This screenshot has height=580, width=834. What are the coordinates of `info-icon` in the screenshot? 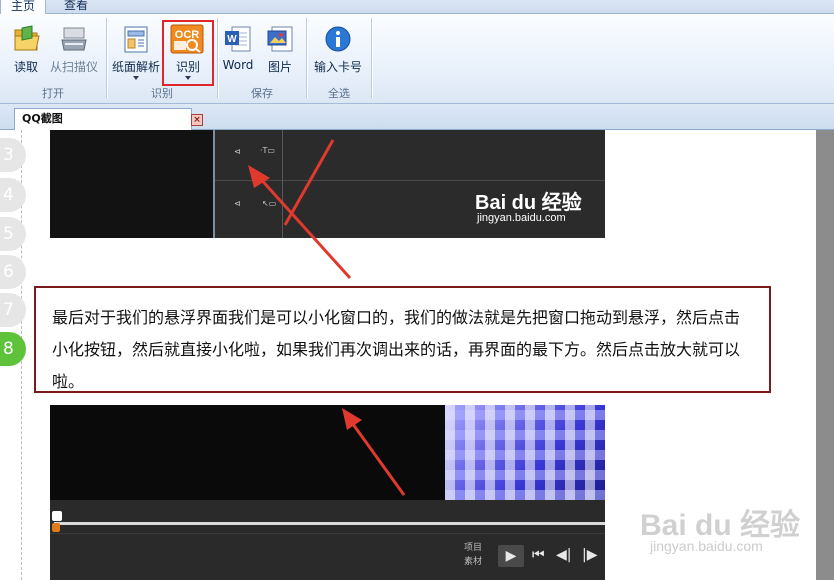 It's located at (338, 39).